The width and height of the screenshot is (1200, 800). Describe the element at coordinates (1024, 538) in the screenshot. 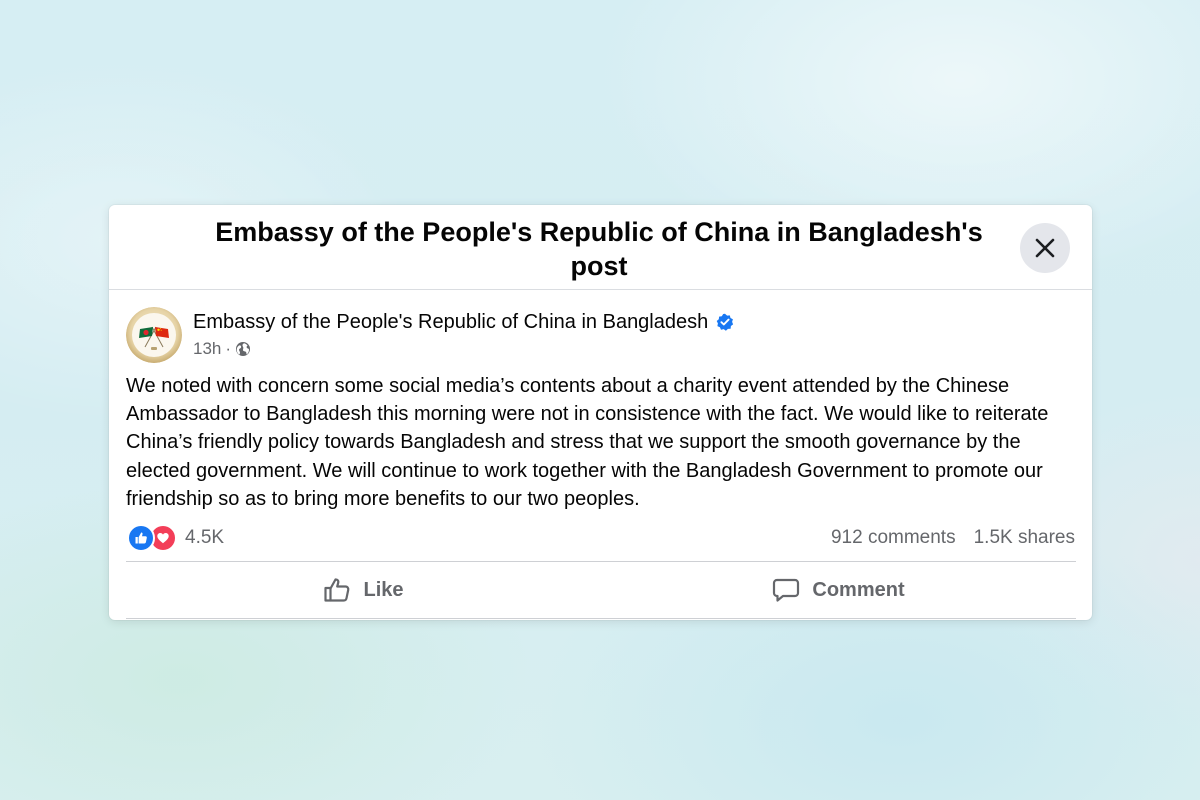

I see `shares-count: 1.5K shares` at that location.